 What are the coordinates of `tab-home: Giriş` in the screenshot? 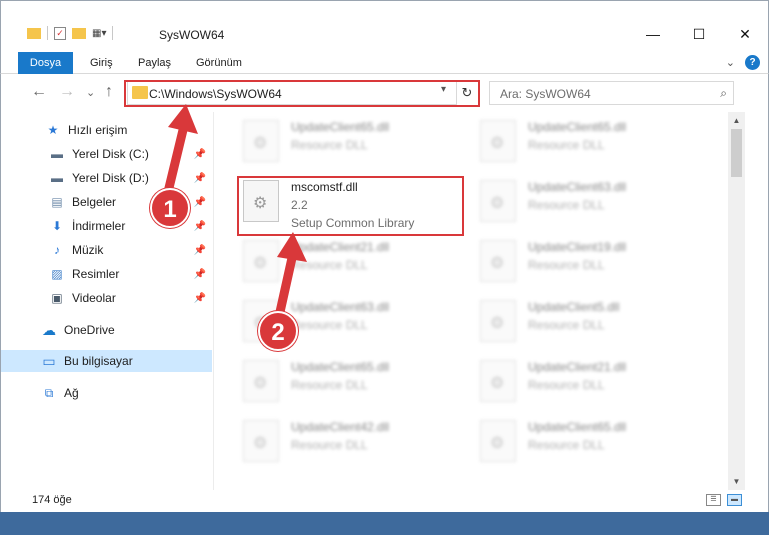 It's located at (101, 63).